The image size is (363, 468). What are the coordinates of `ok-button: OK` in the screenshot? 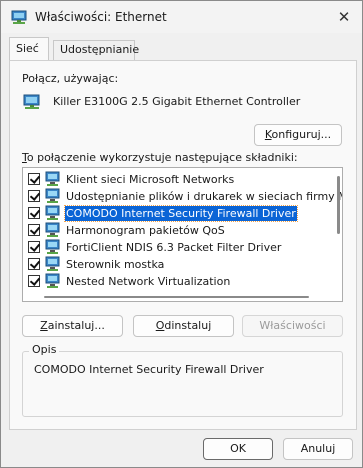 It's located at (238, 449).